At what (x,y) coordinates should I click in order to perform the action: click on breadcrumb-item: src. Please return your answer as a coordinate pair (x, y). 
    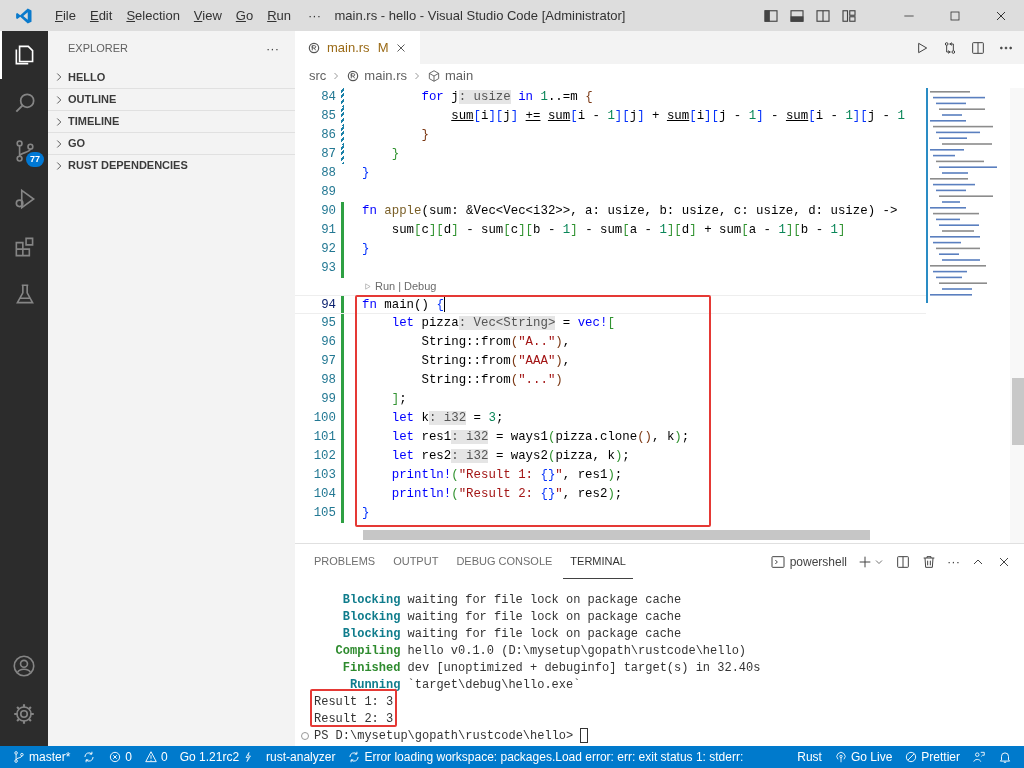
    Looking at the image, I should click on (318, 76).